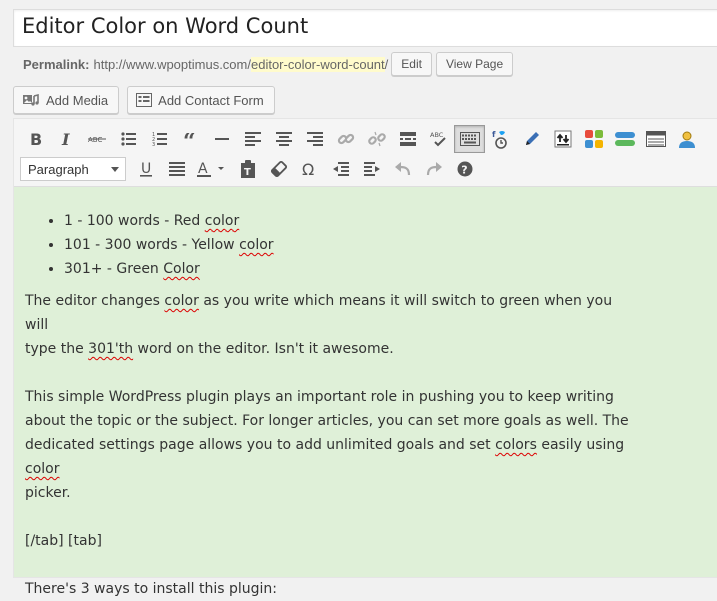  Describe the element at coordinates (212, 169) in the screenshot. I see `text-color-icon: A` at that location.